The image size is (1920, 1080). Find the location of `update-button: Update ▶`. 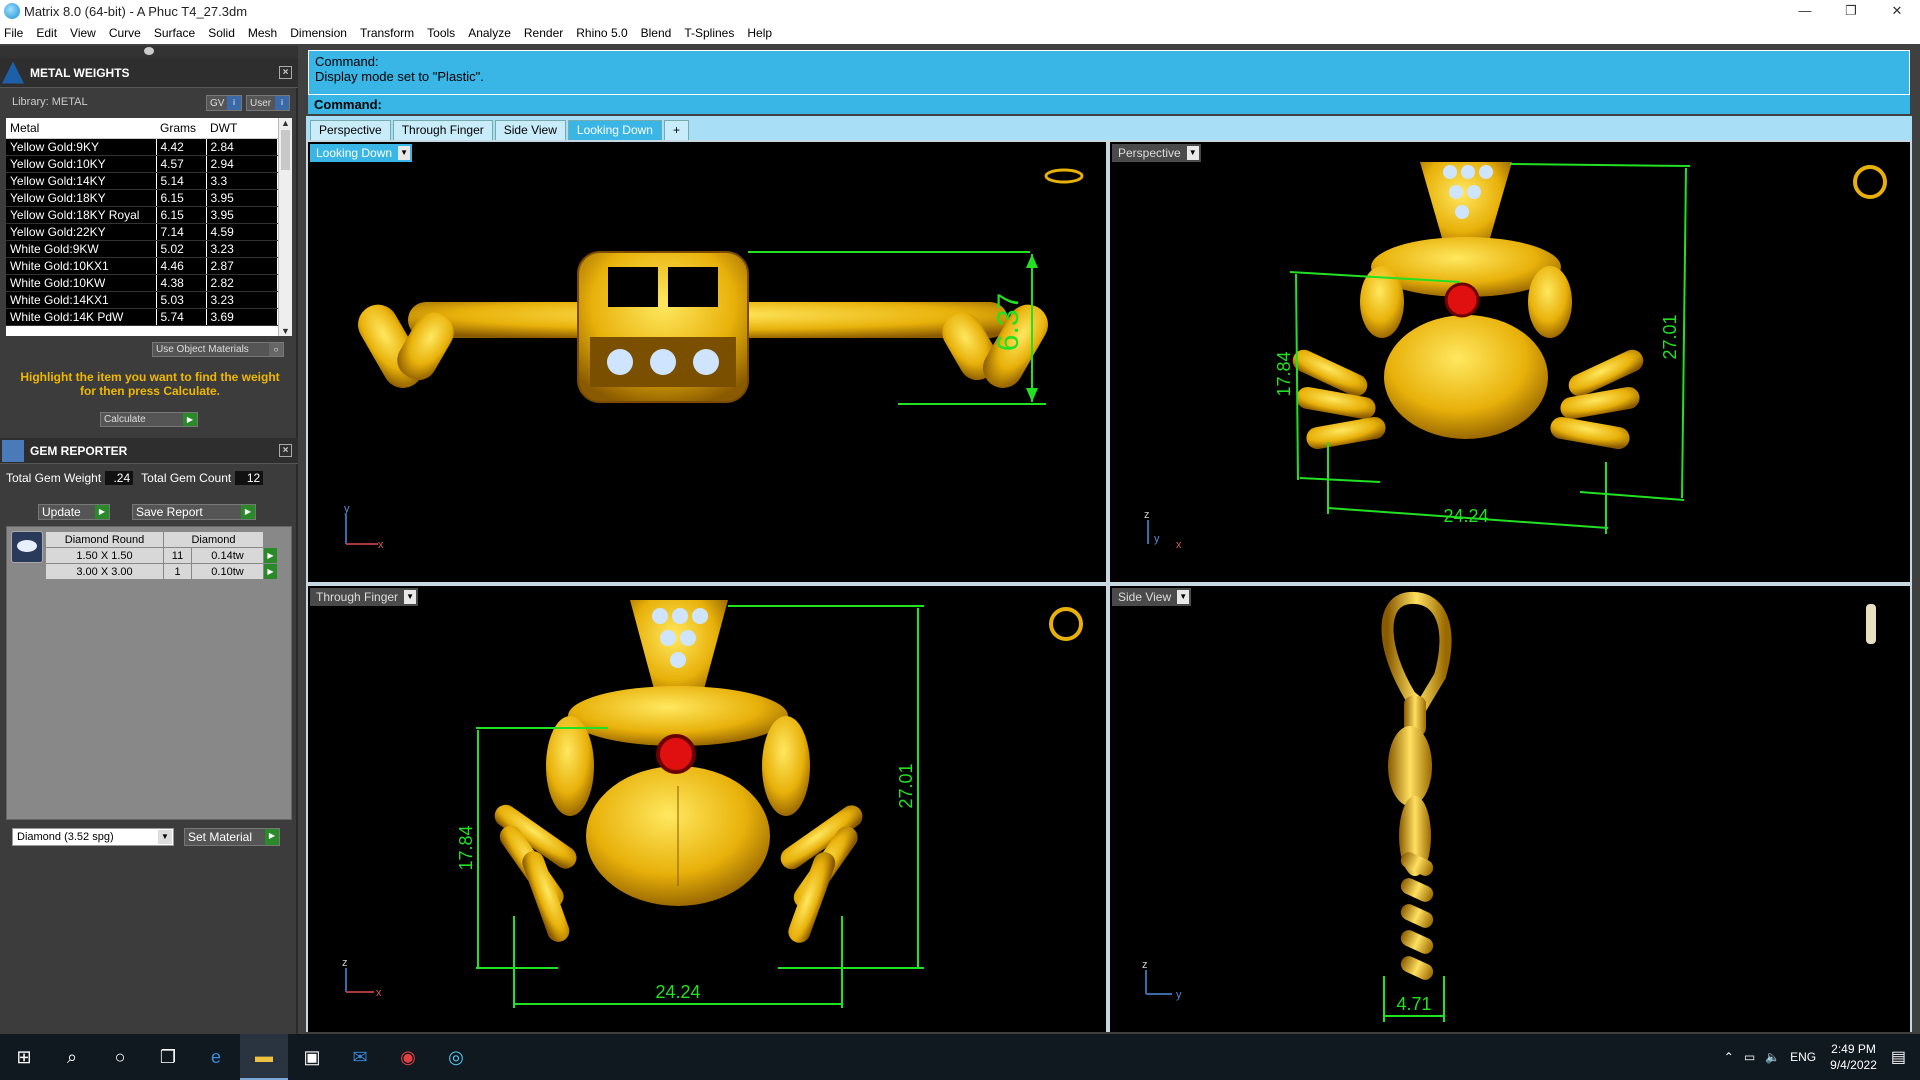

update-button: Update ▶ is located at coordinates (74, 512).